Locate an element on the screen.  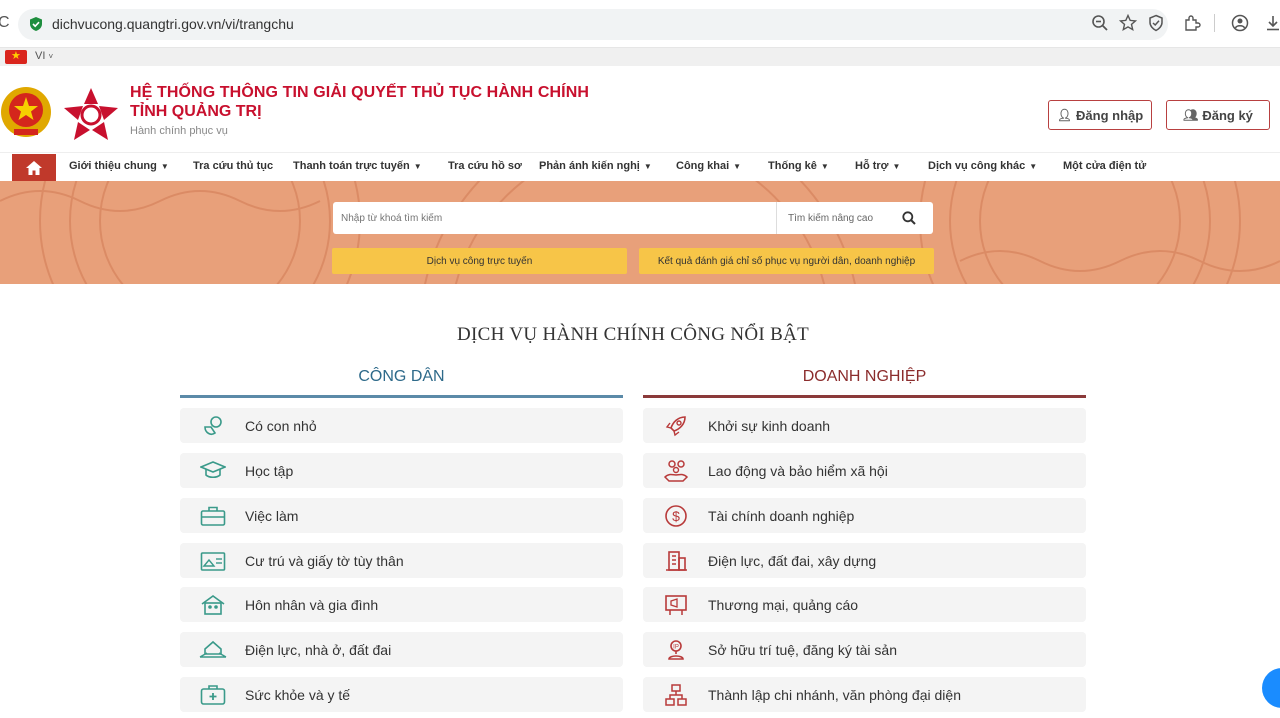
reload-icon: C is located at coordinates (5, 23).